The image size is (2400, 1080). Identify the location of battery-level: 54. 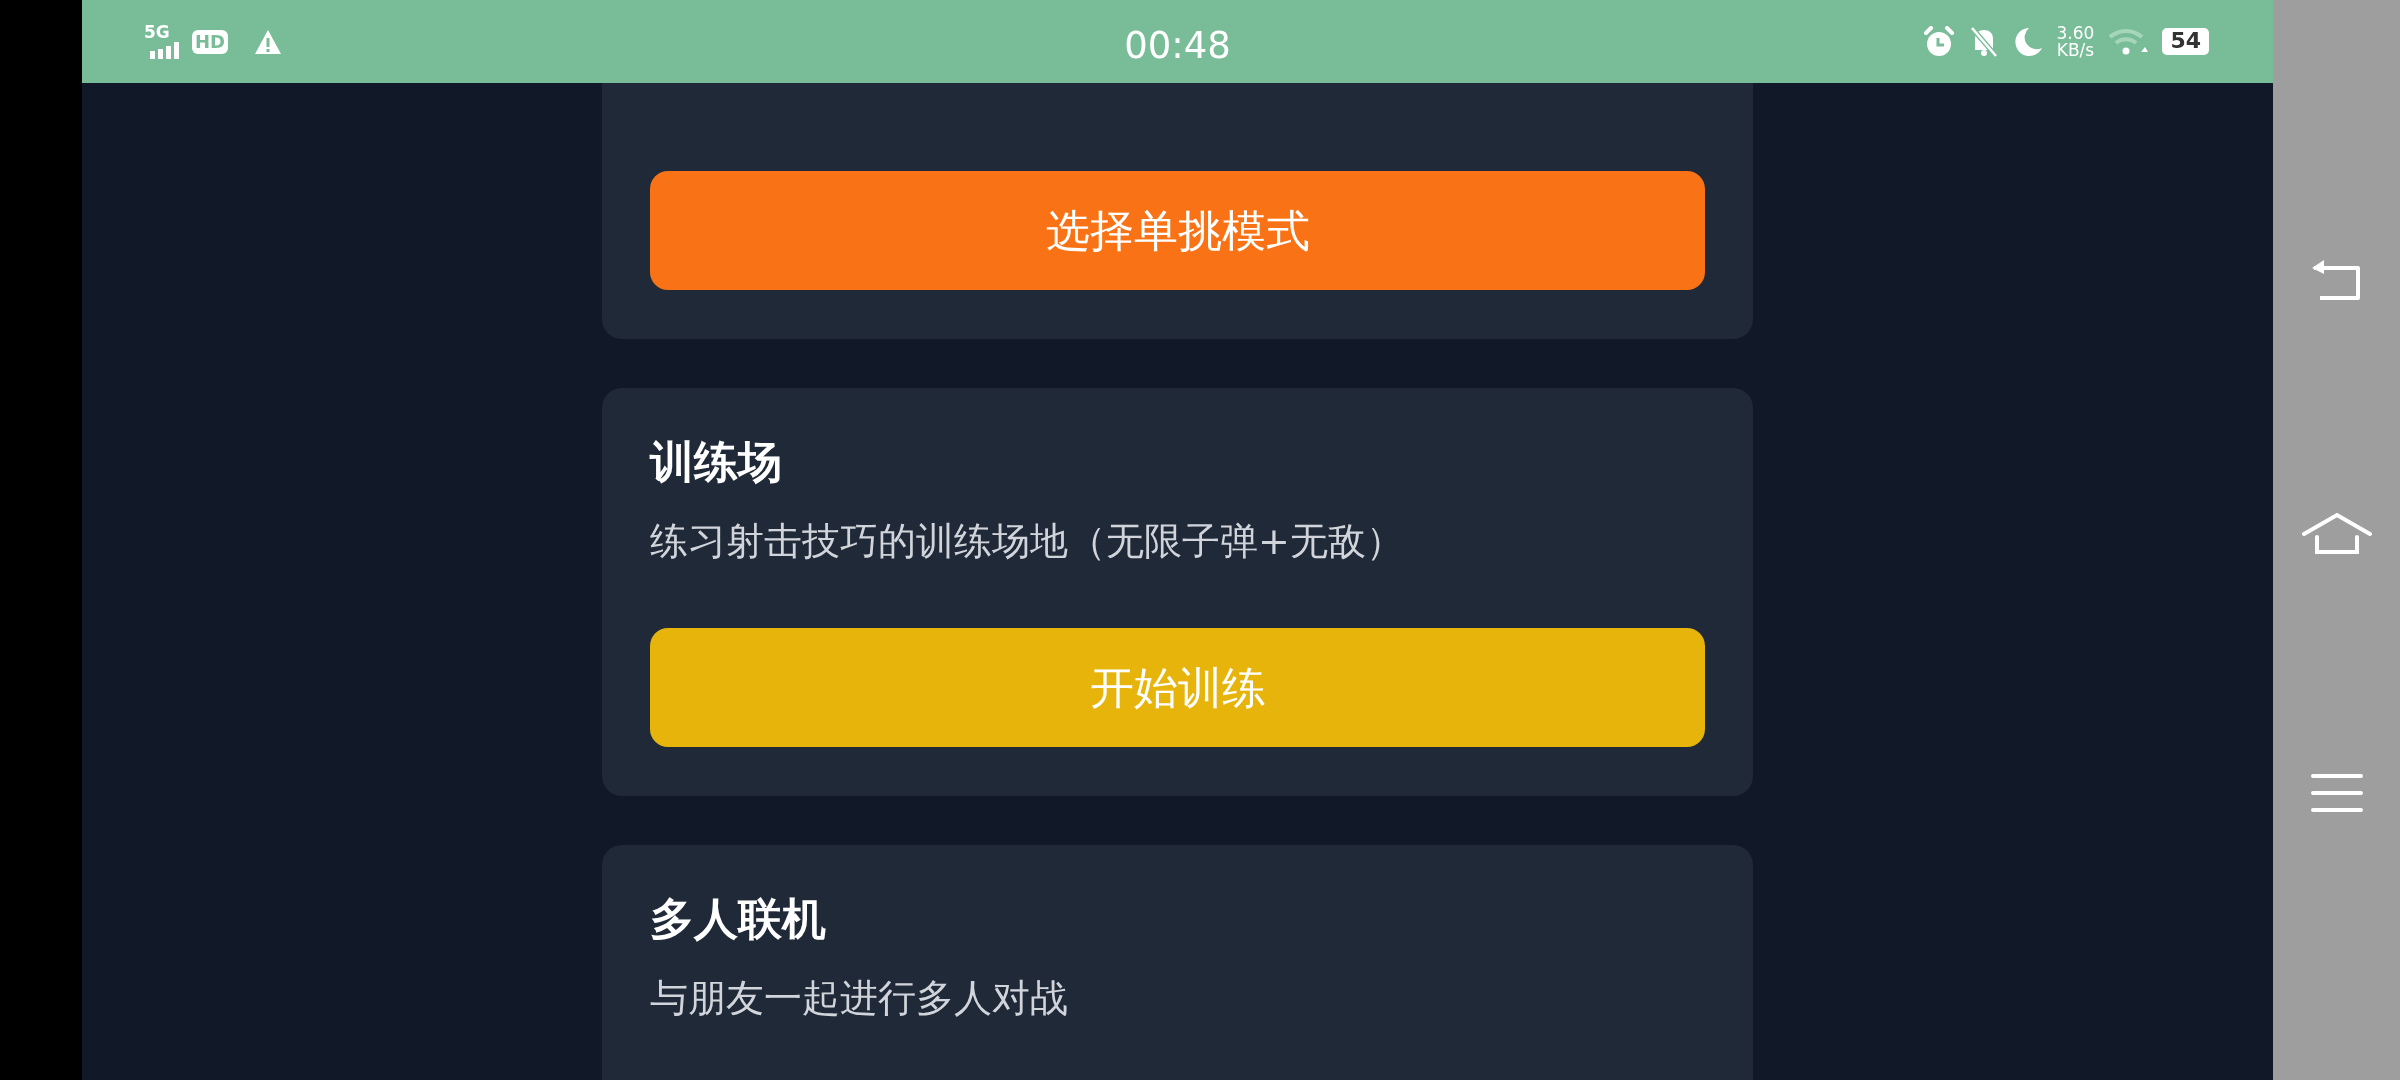
(2185, 41).